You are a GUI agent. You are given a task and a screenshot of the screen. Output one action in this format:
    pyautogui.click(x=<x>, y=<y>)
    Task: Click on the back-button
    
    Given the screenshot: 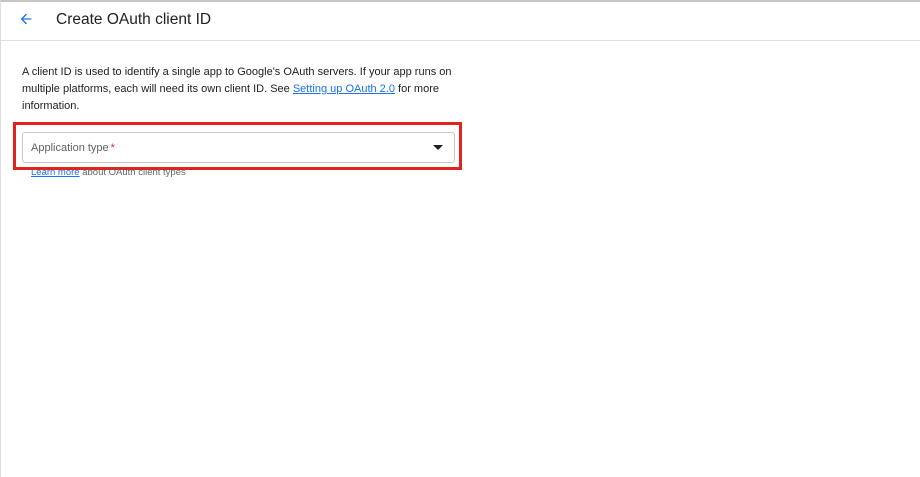 What is the action you would take?
    pyautogui.click(x=26, y=21)
    